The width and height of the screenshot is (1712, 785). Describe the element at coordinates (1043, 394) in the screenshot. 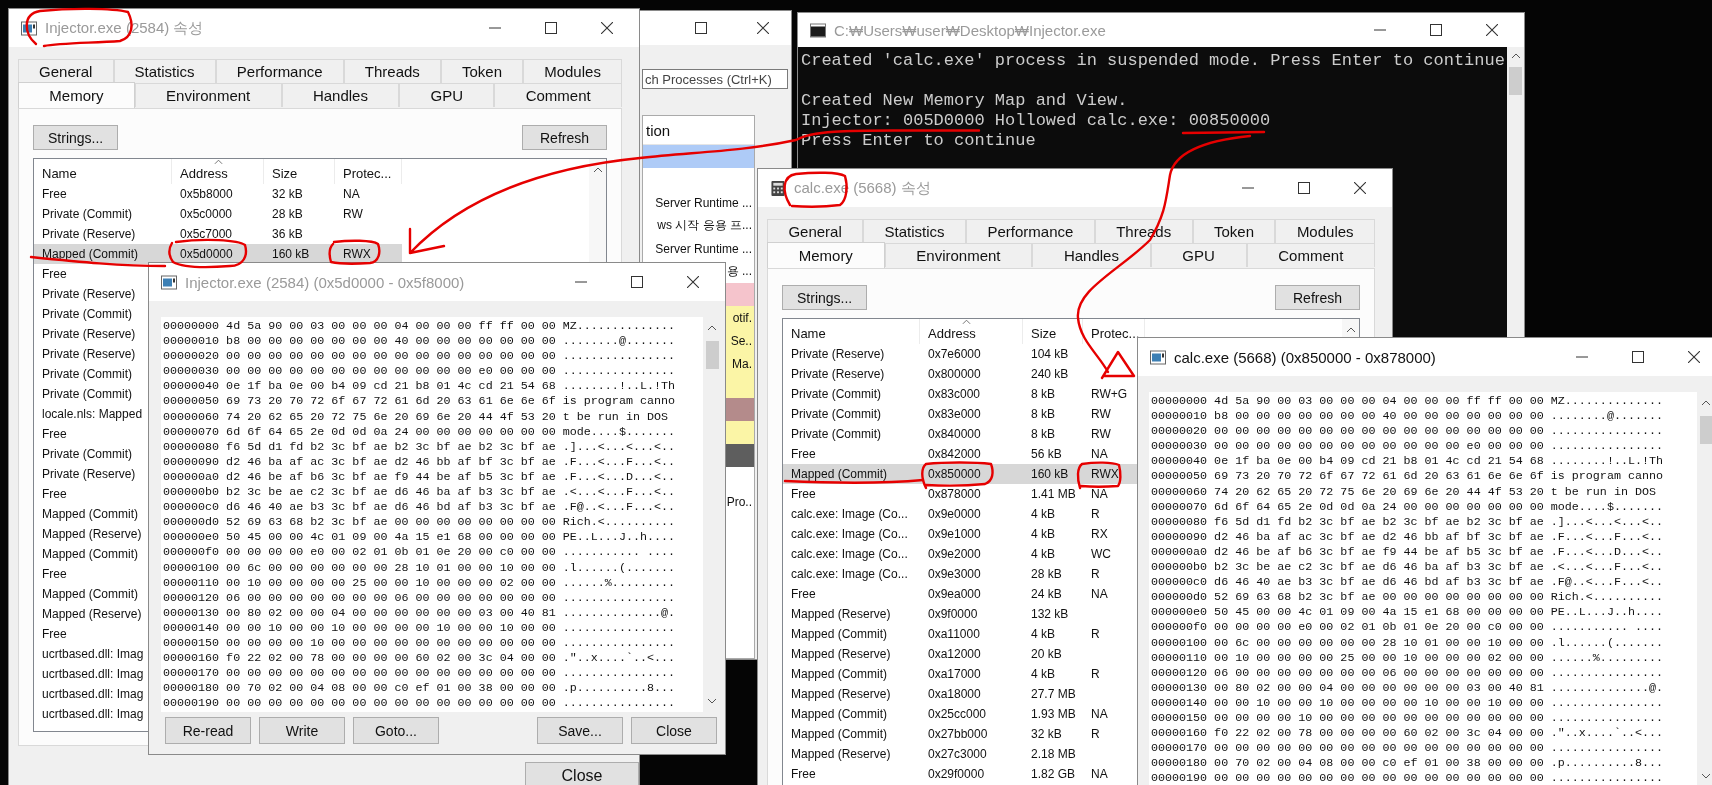

I see `table-cell: 8 kB` at that location.